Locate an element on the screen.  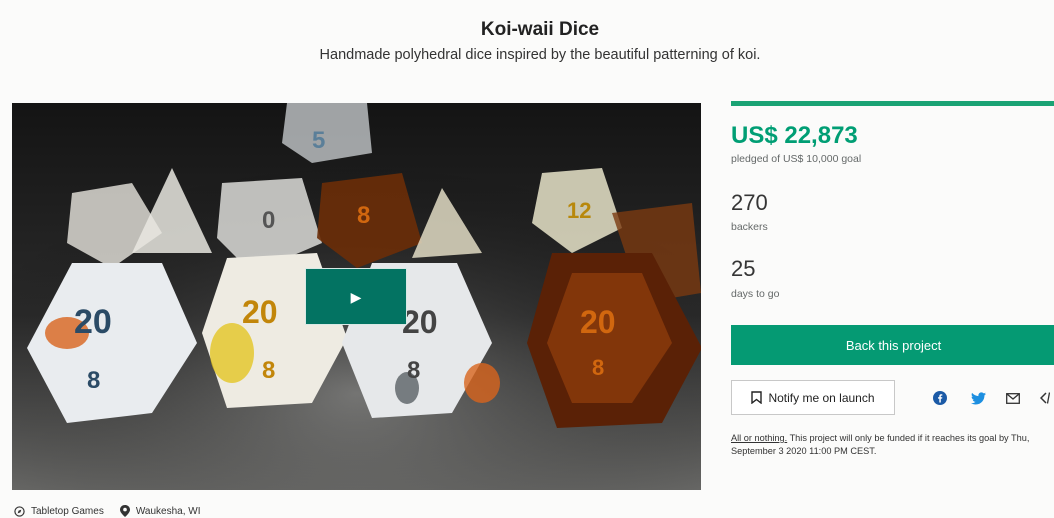
notify-launch-button: Notify me on launch is located at coordinates (813, 397).